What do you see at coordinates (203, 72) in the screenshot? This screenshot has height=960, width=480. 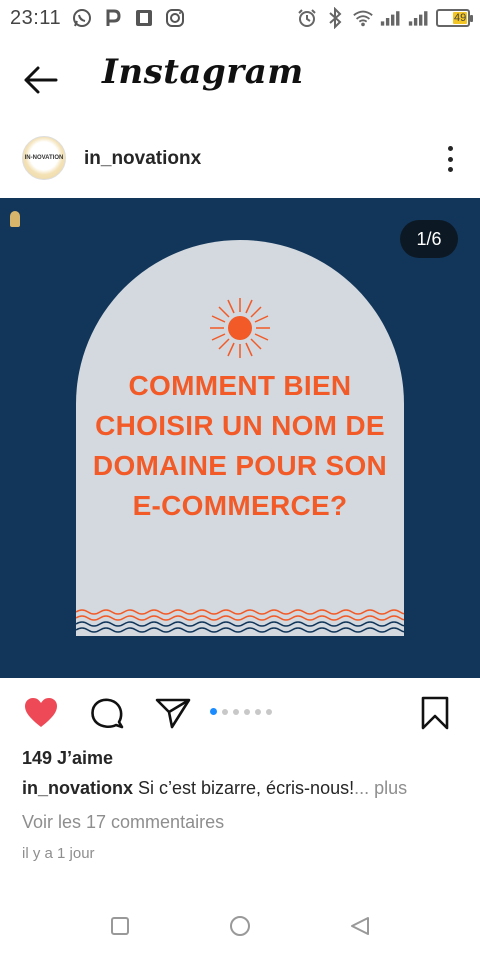 I see `app-logo: Instagram` at bounding box center [203, 72].